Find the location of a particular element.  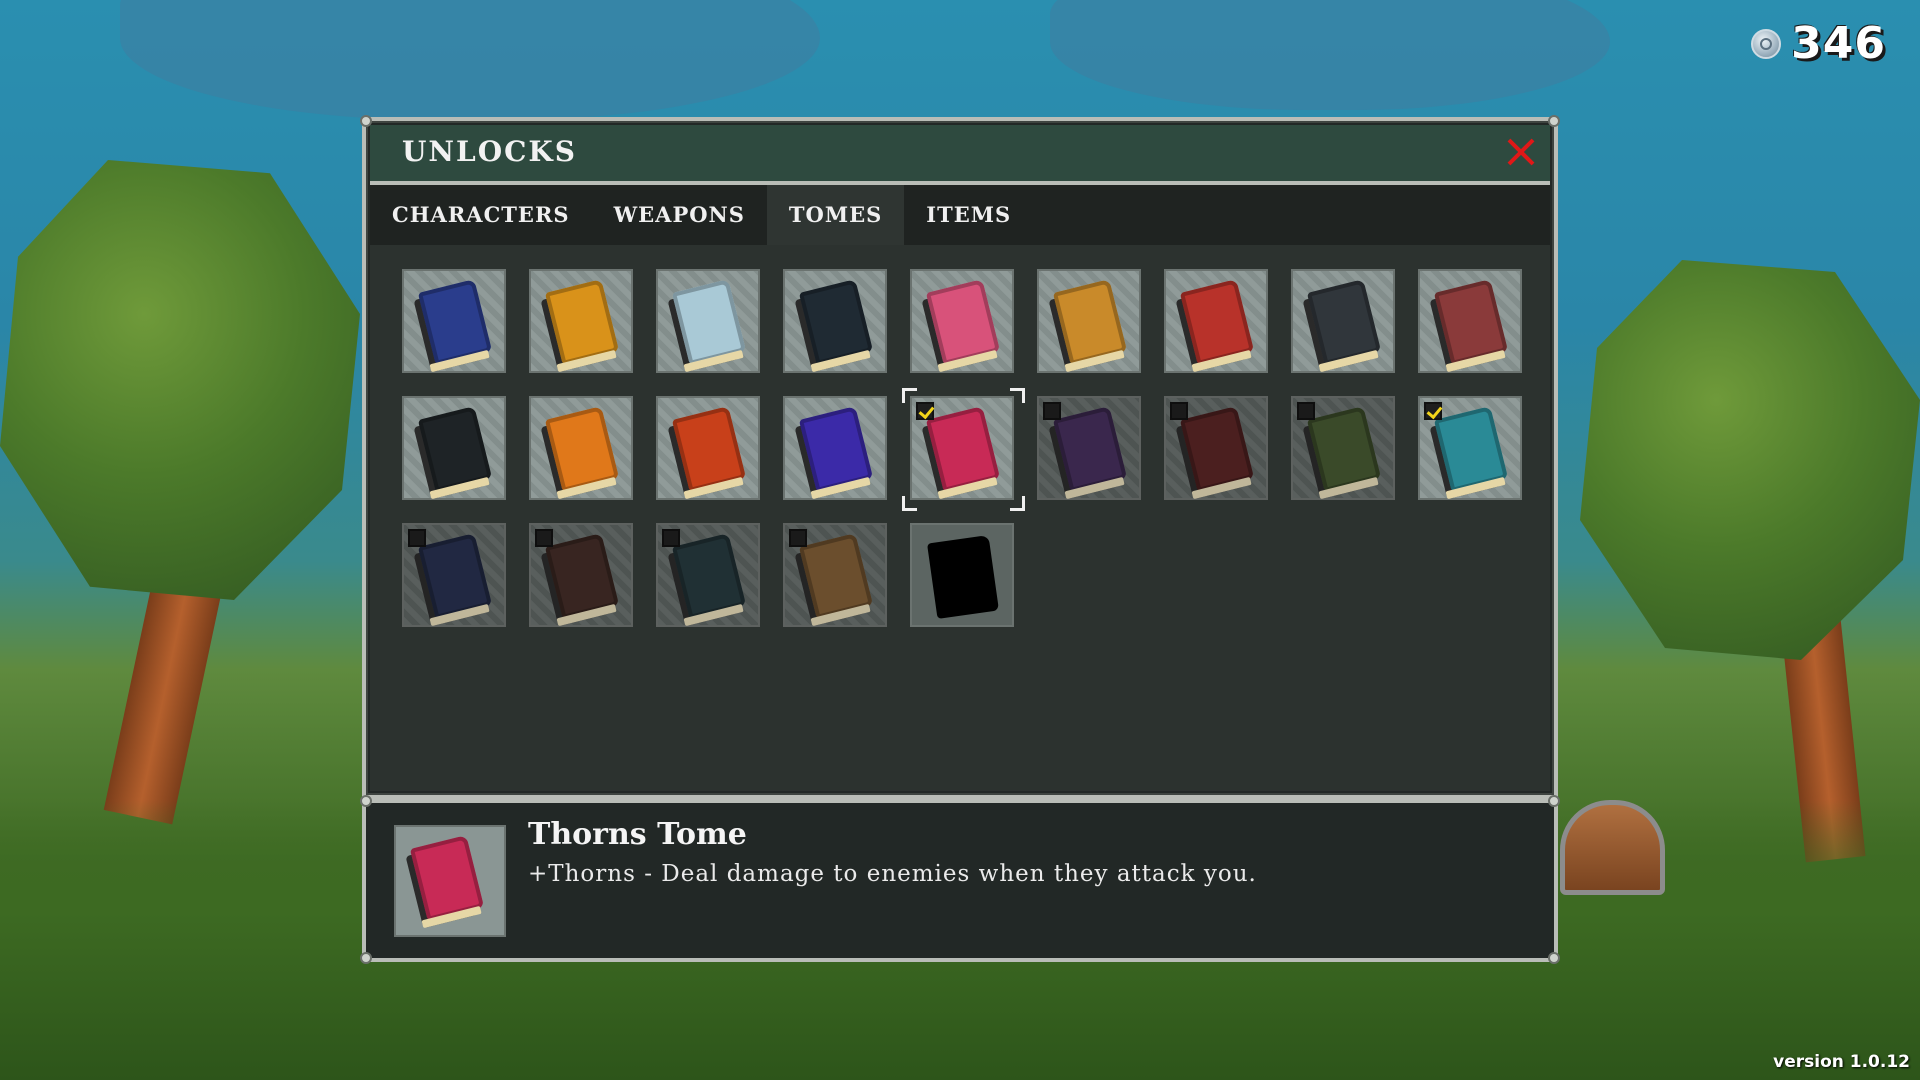

eye-tome-icon is located at coordinates (836, 322).